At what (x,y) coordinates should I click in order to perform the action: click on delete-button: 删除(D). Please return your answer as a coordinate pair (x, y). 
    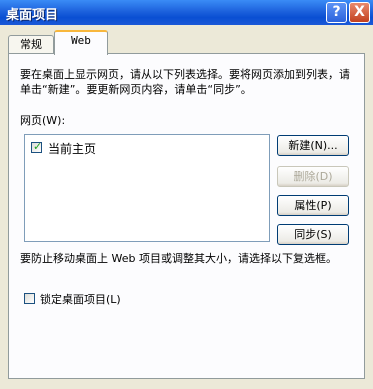
    Looking at the image, I should click on (313, 176).